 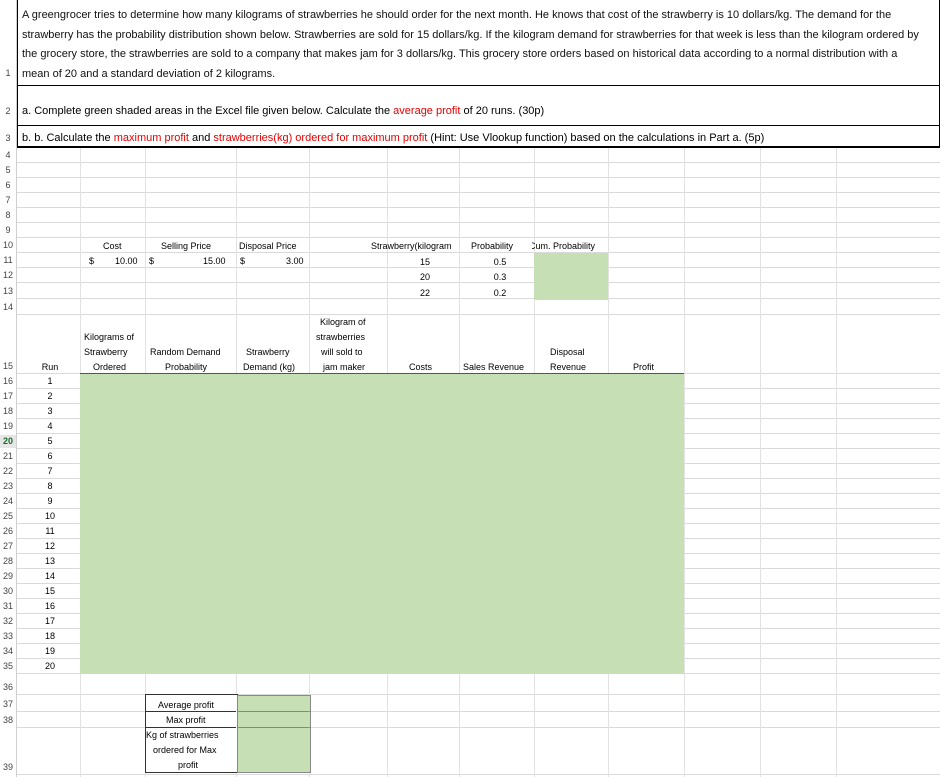 I want to click on row-number: 39, so click(x=8, y=767).